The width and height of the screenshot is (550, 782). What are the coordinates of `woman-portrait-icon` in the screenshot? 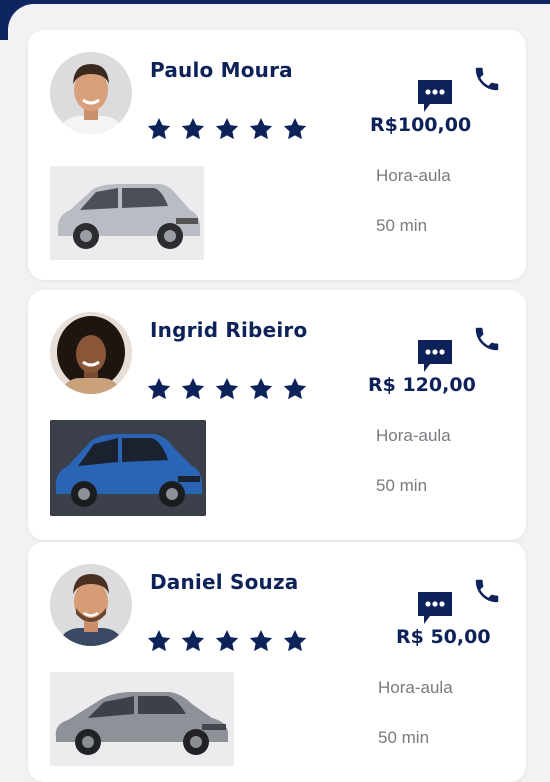 It's located at (91, 353).